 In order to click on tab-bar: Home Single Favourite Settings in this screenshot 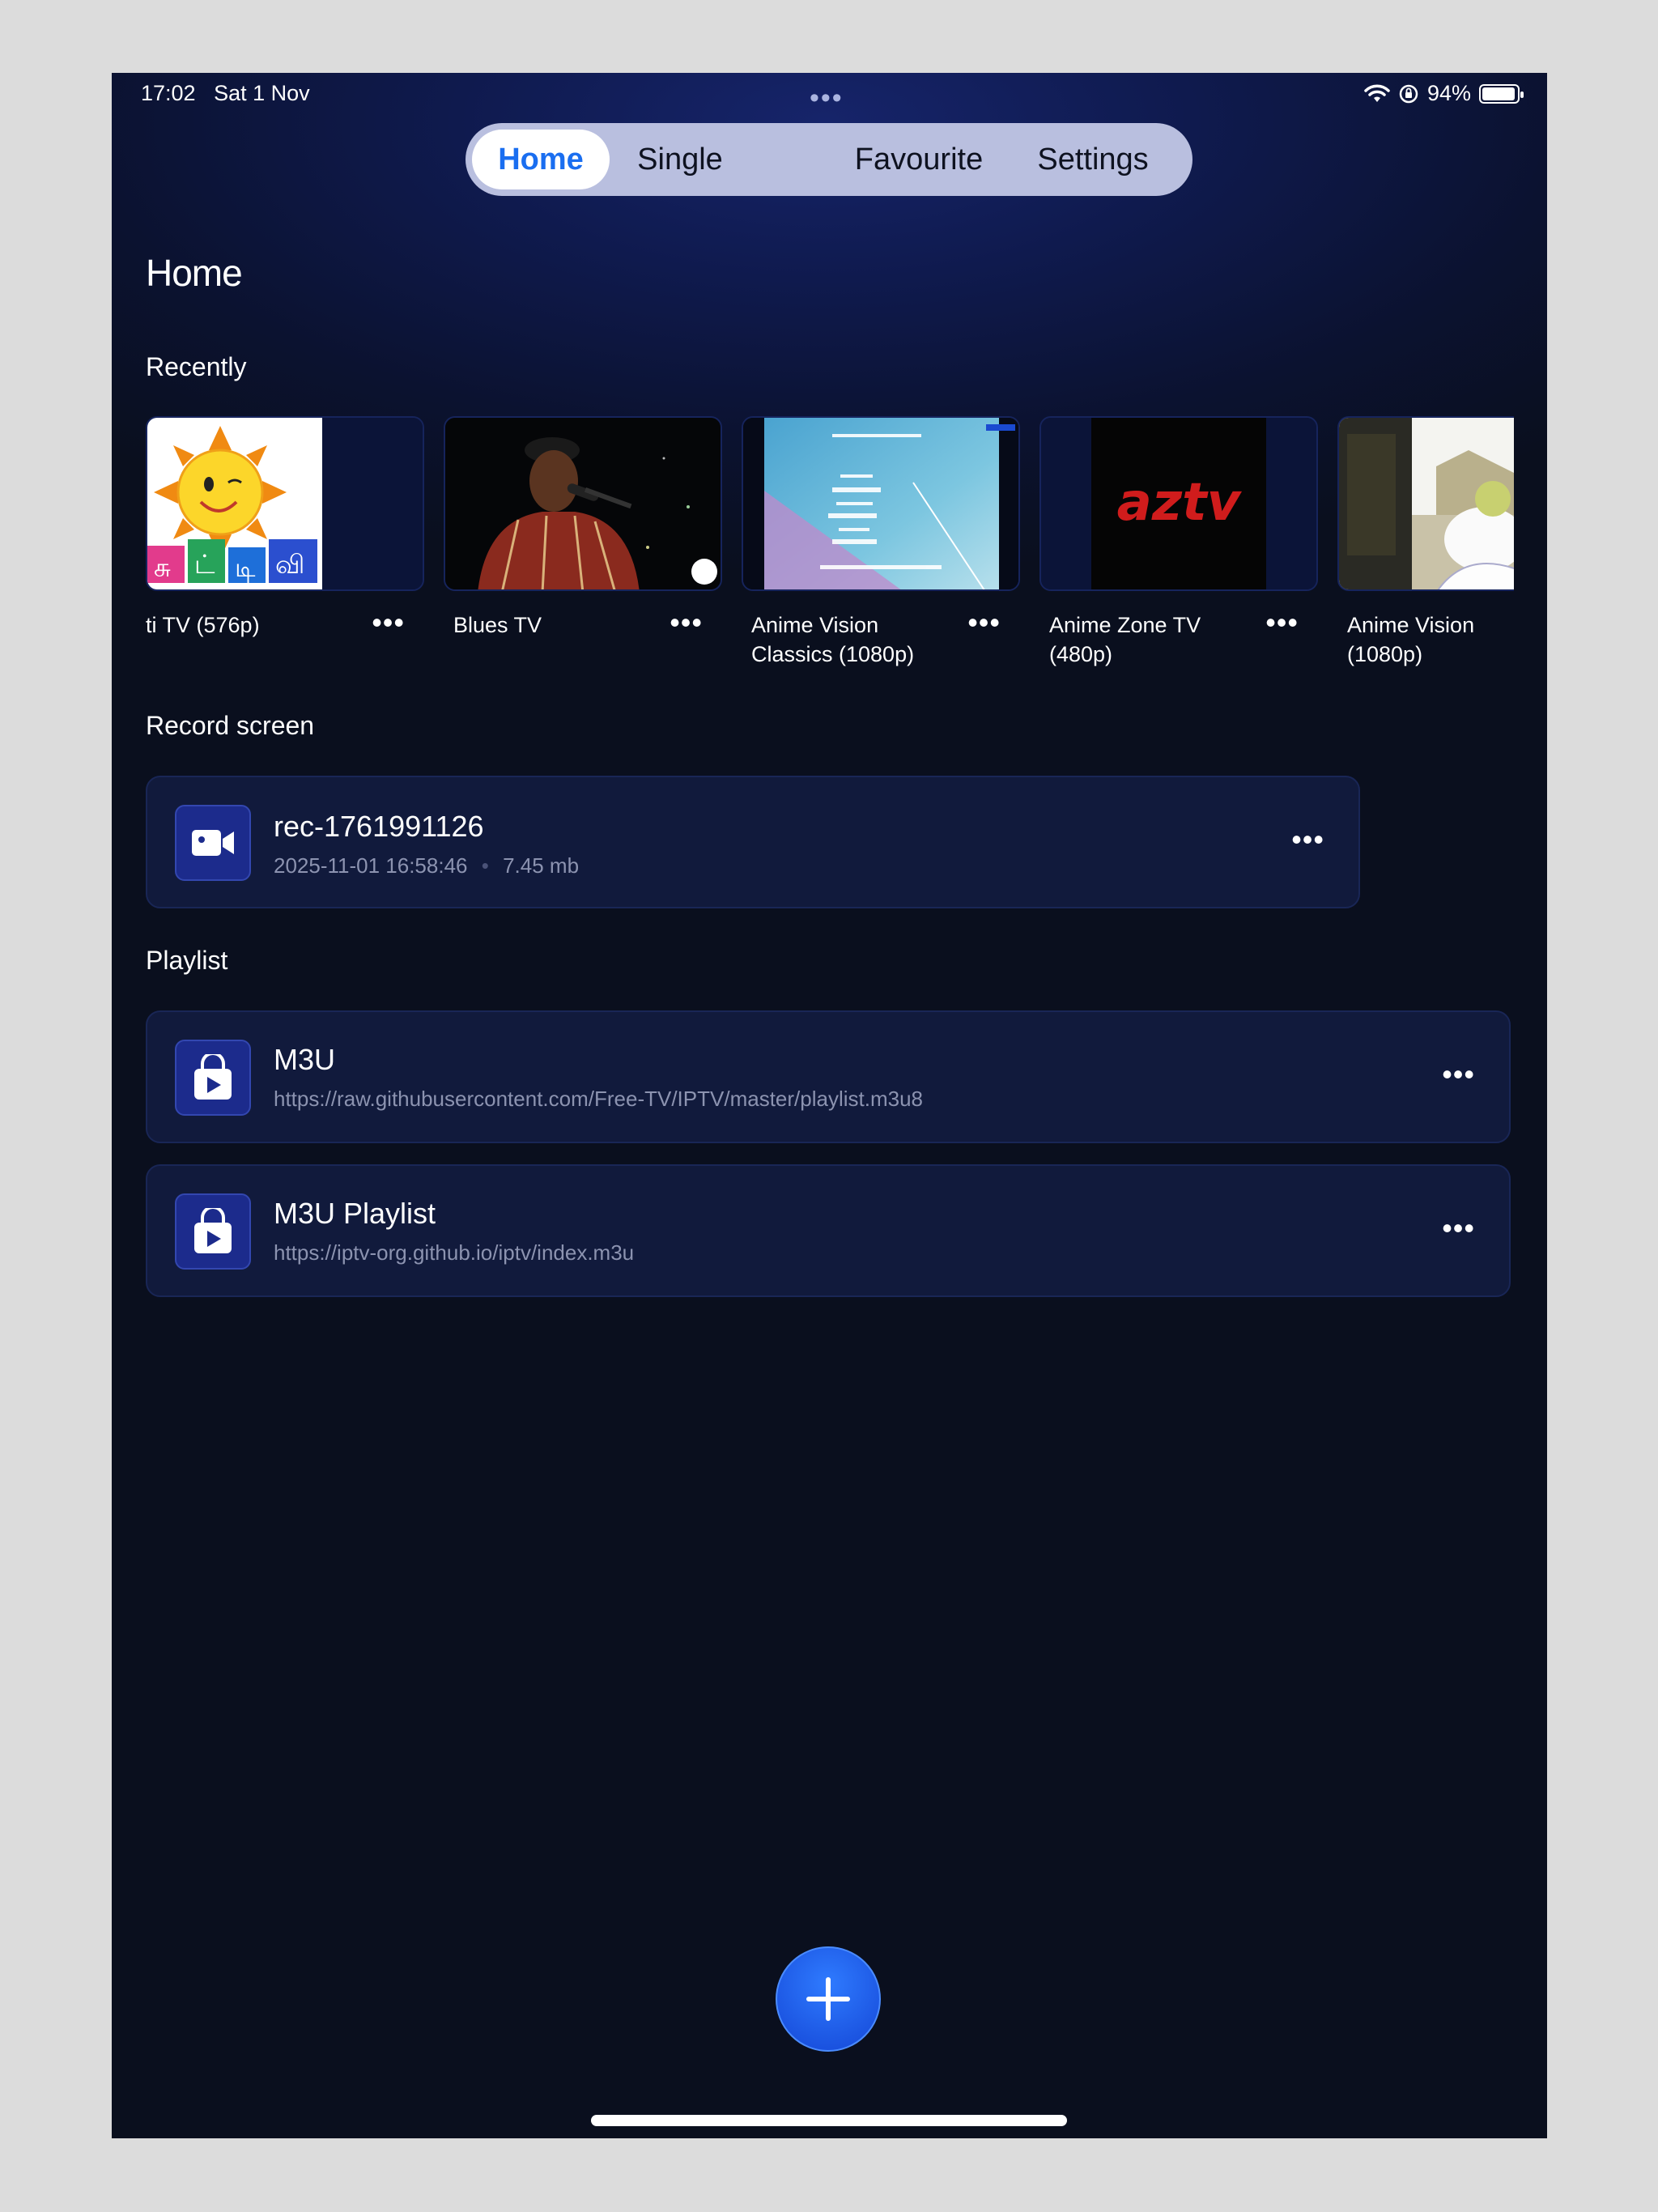, I will do `click(829, 160)`.